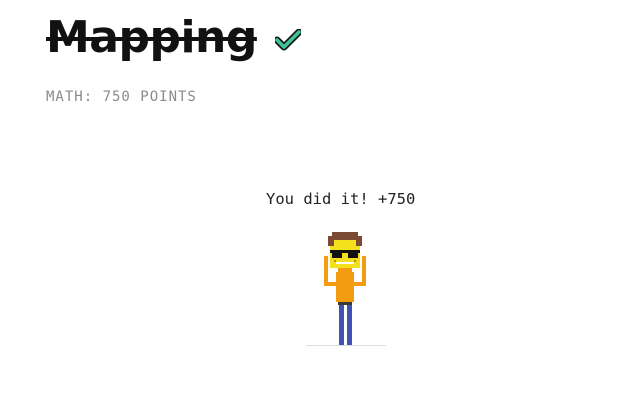  Describe the element at coordinates (287, 40) in the screenshot. I see `checkmark-icon` at that location.